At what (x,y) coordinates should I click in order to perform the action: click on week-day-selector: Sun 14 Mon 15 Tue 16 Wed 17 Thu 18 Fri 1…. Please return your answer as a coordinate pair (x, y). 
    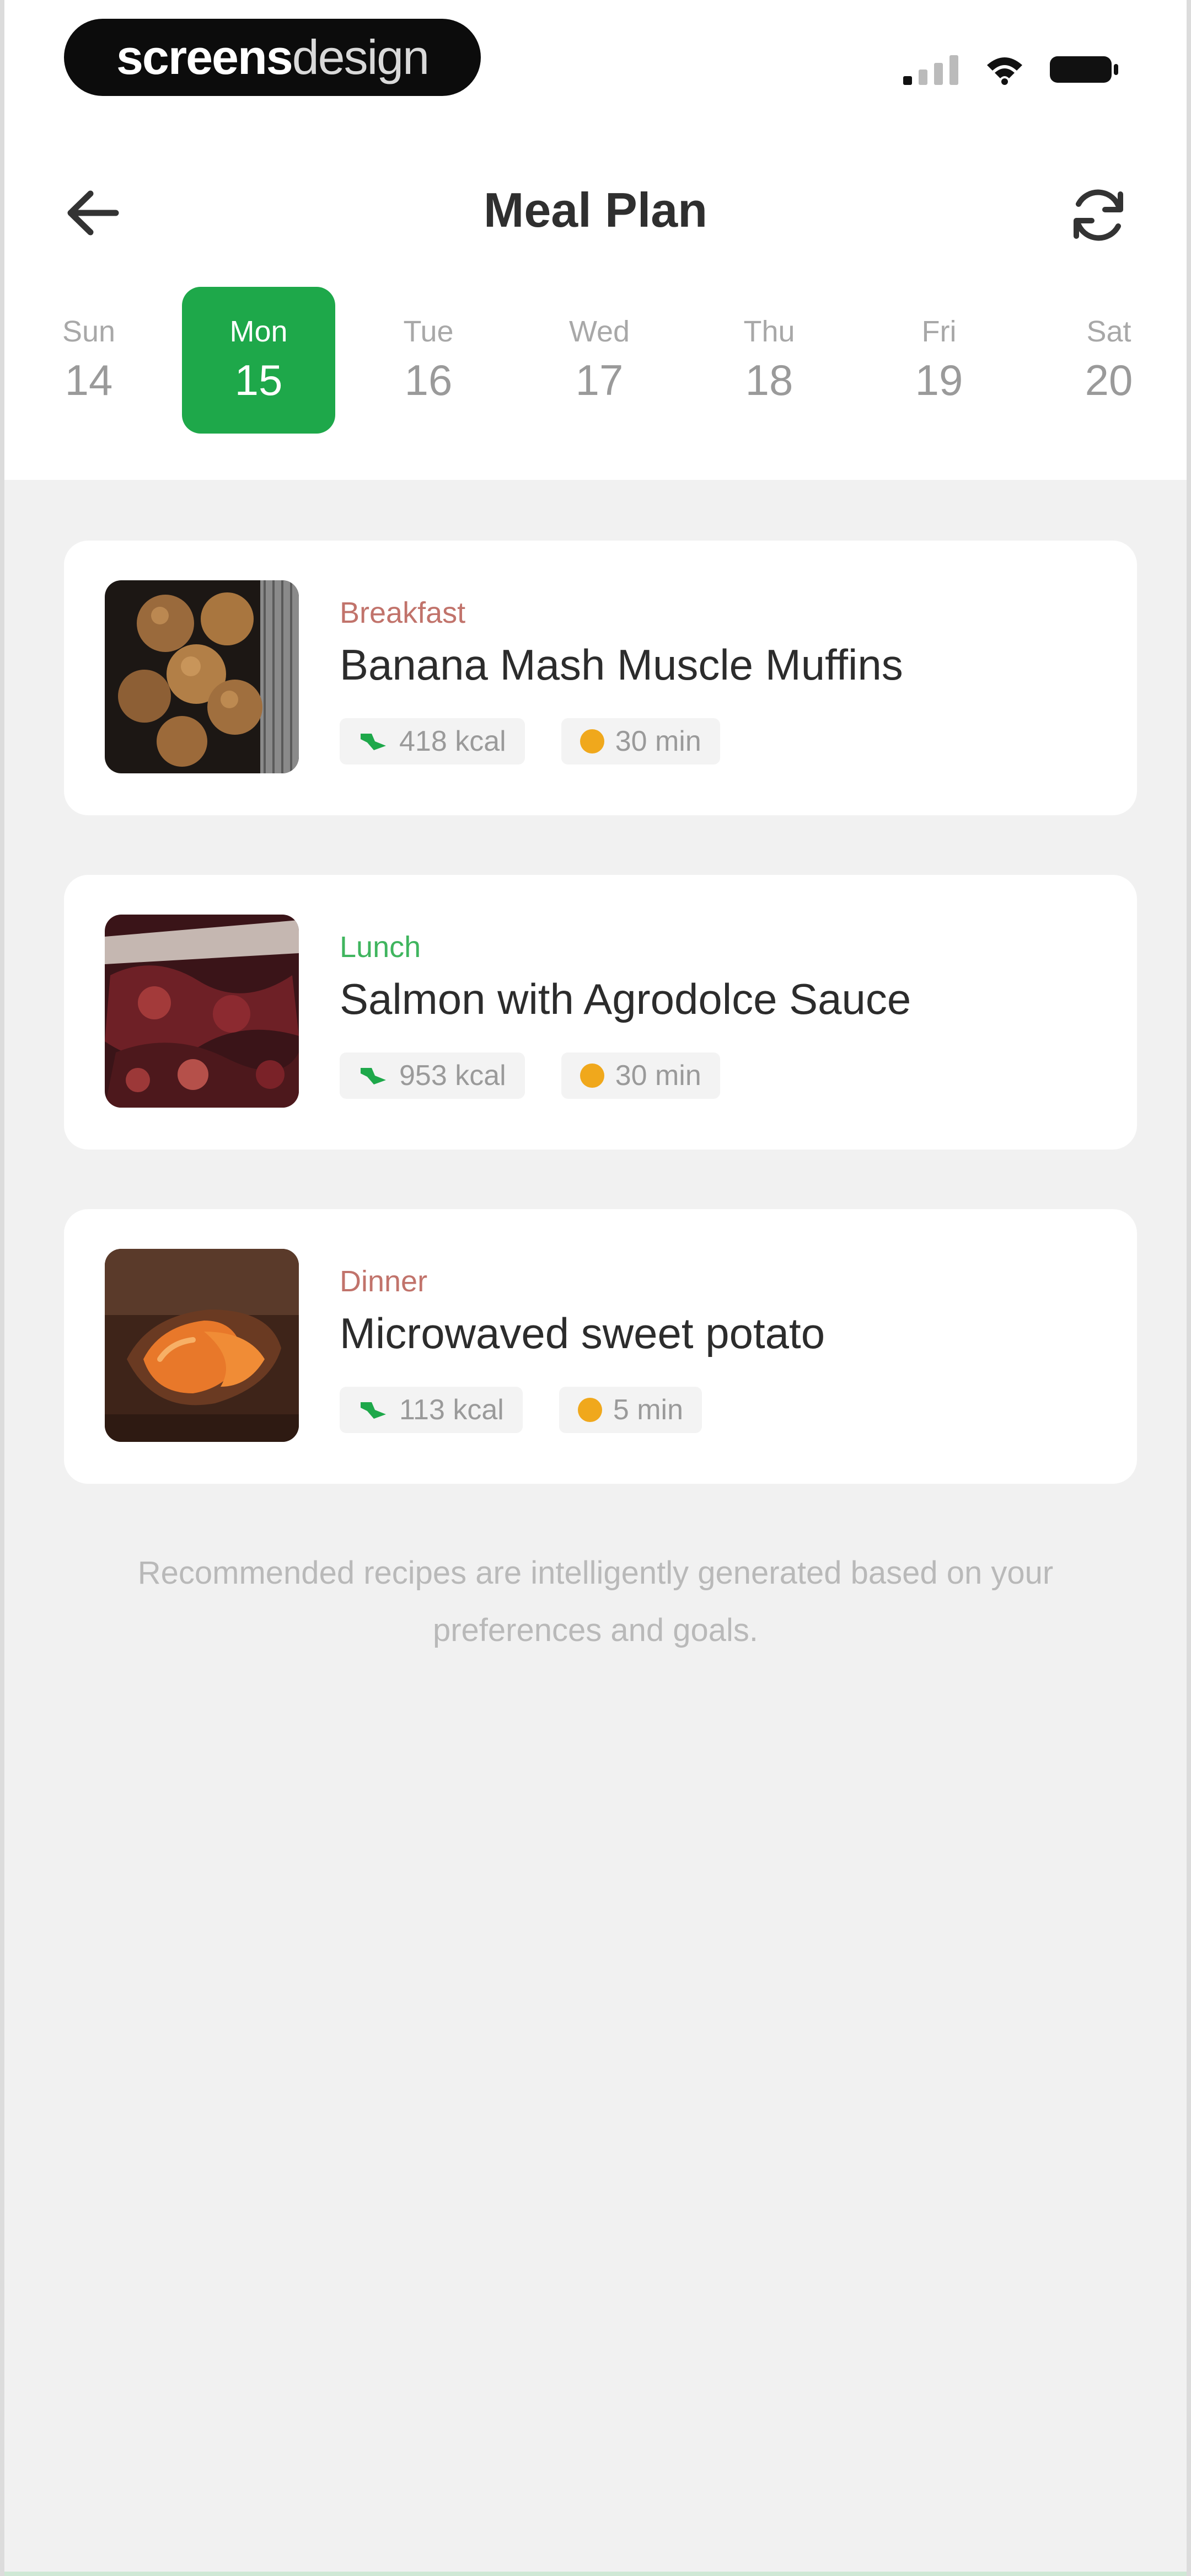
    Looking at the image, I should click on (595, 361).